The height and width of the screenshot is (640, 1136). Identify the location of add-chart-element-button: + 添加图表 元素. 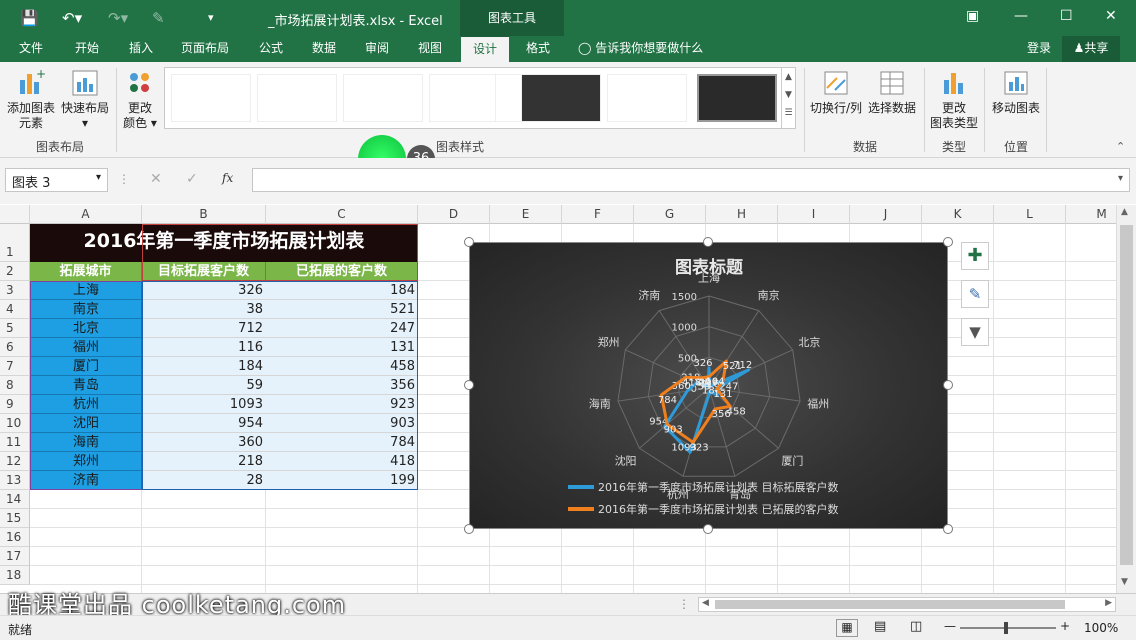
(31, 99).